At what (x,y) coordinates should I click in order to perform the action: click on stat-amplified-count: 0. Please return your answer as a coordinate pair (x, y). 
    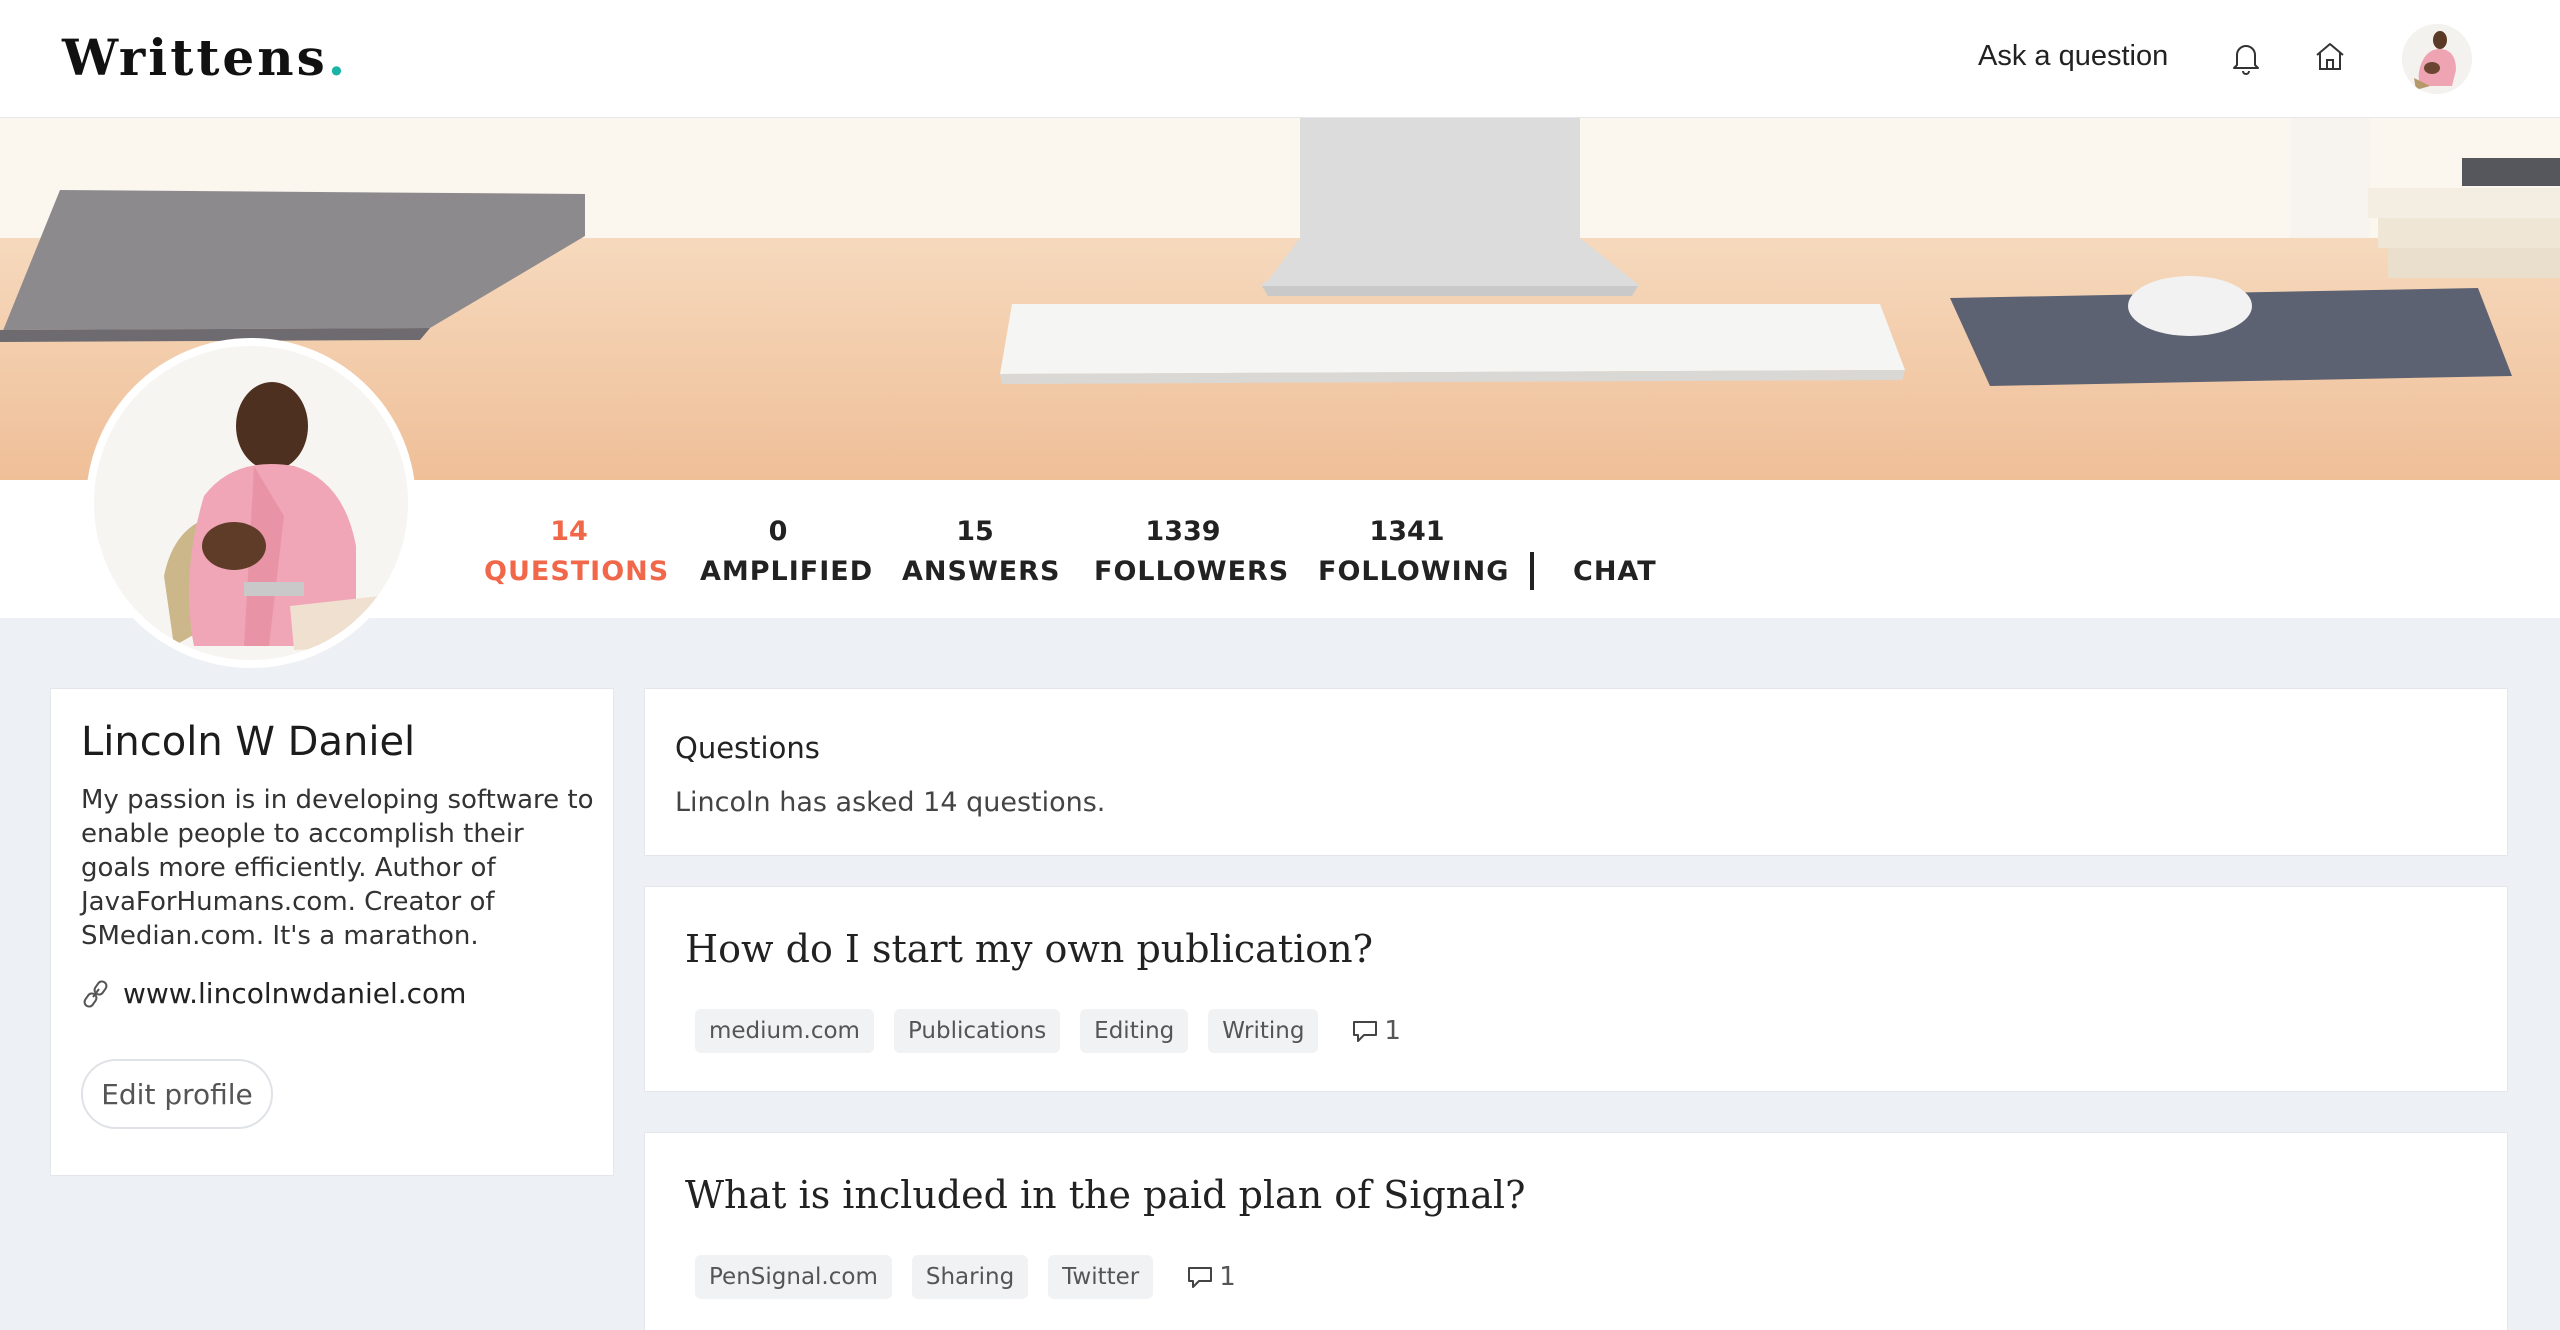
    Looking at the image, I should click on (778, 531).